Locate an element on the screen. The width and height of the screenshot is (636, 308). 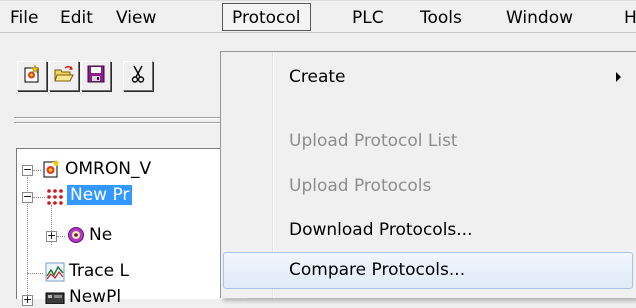
menu-item-upload-protocols: Upload Protocols is located at coordinates (428, 186).